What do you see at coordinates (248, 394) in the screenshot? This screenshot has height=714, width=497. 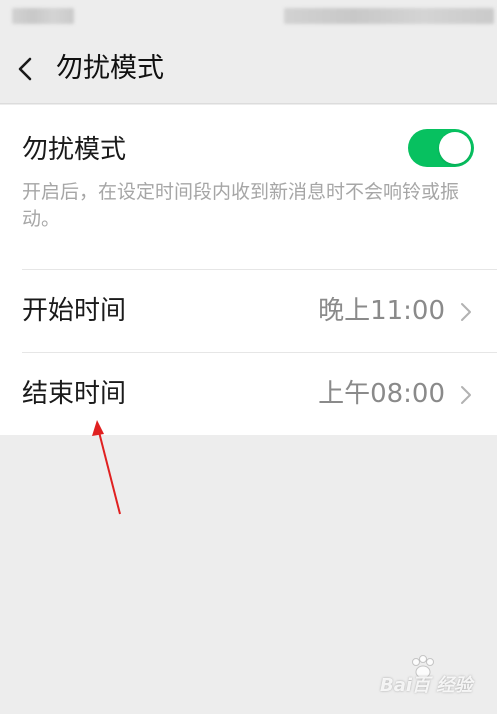 I see `end-time-row: 结束时间 上午08:00` at bounding box center [248, 394].